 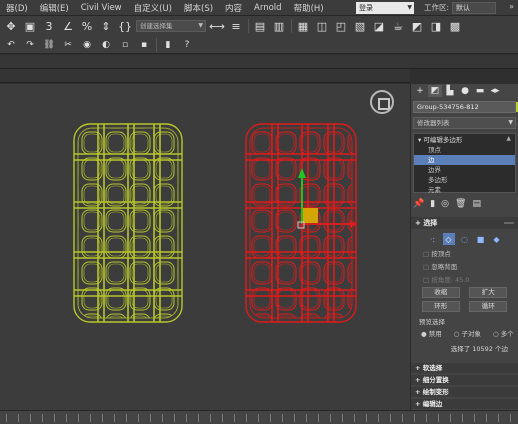 I want to click on viewport-layout-icon: ▮, so click(x=168, y=45).